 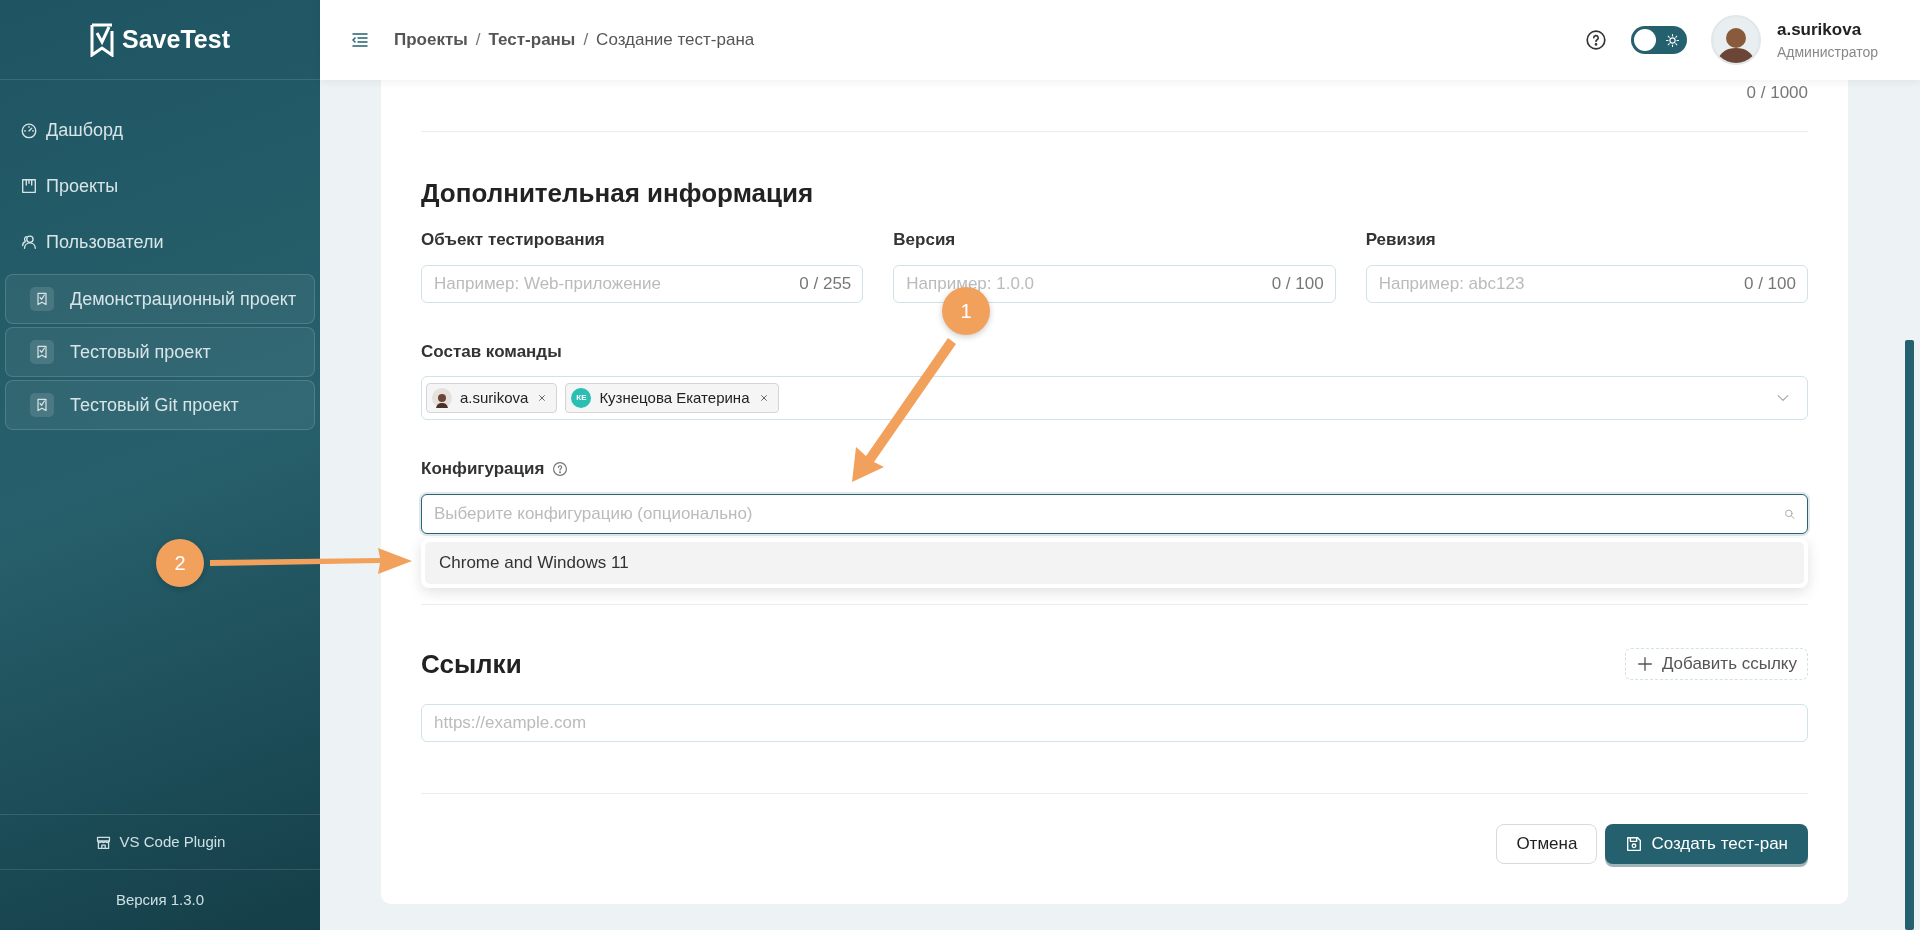 I want to click on member-avatar: КЕ, so click(x=581, y=398).